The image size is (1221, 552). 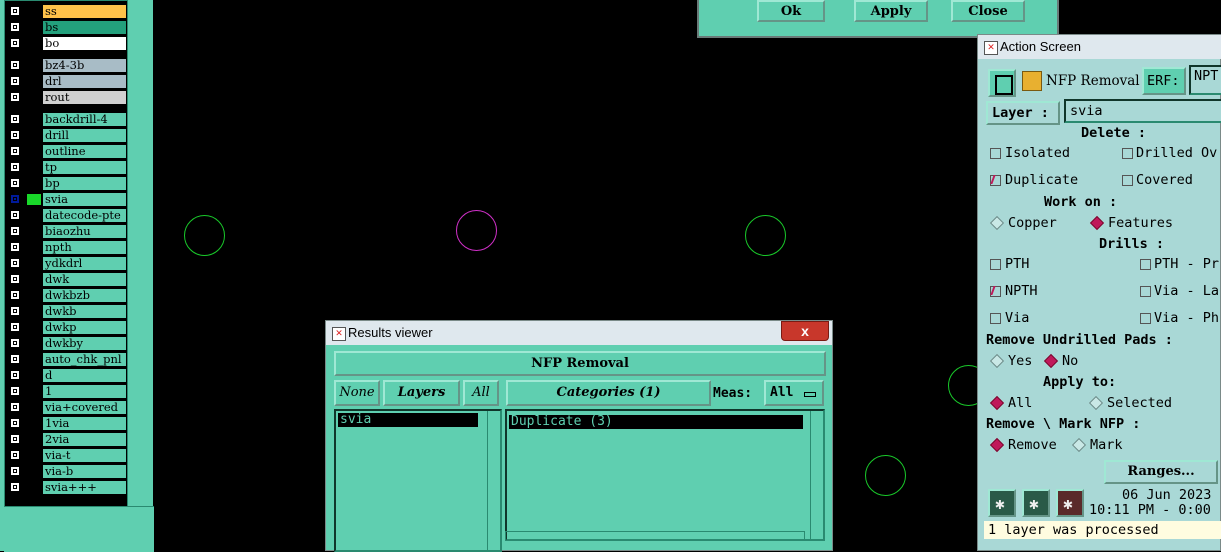 I want to click on category-results-list: Duplicate (3), so click(x=665, y=475).